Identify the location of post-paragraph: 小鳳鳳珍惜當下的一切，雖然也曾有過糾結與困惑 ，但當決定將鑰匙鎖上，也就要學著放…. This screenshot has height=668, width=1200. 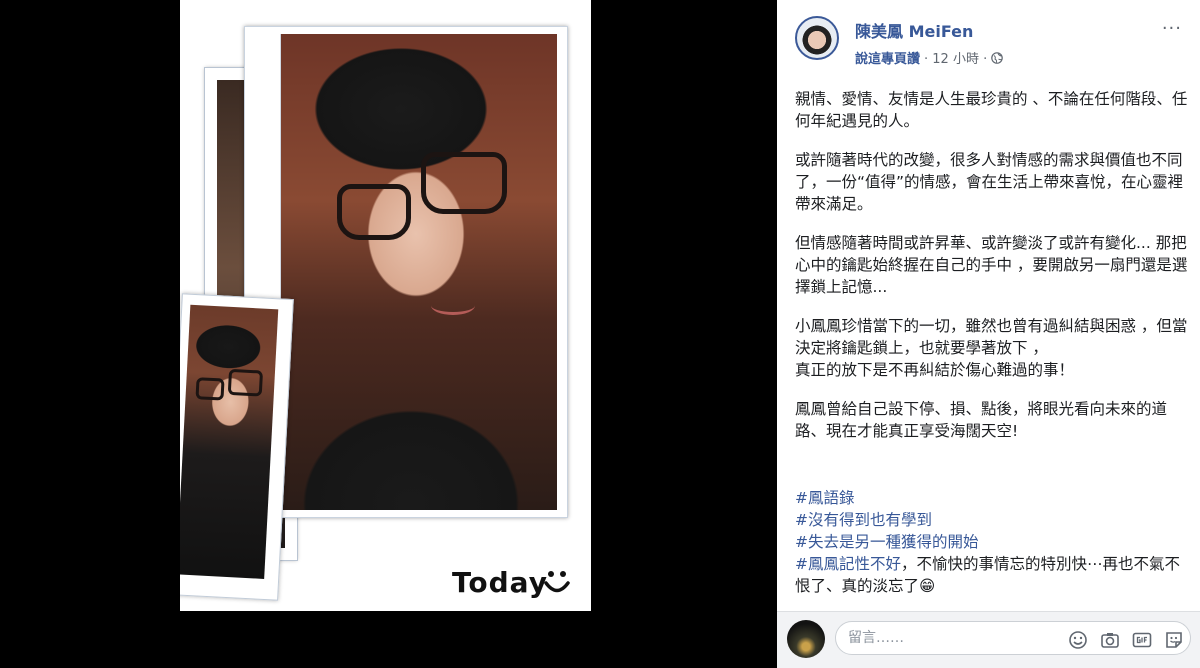
(991, 348).